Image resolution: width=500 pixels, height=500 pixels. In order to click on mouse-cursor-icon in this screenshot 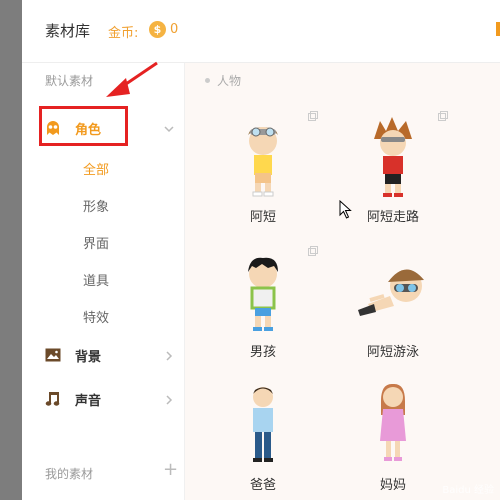, I will do `click(345, 209)`.